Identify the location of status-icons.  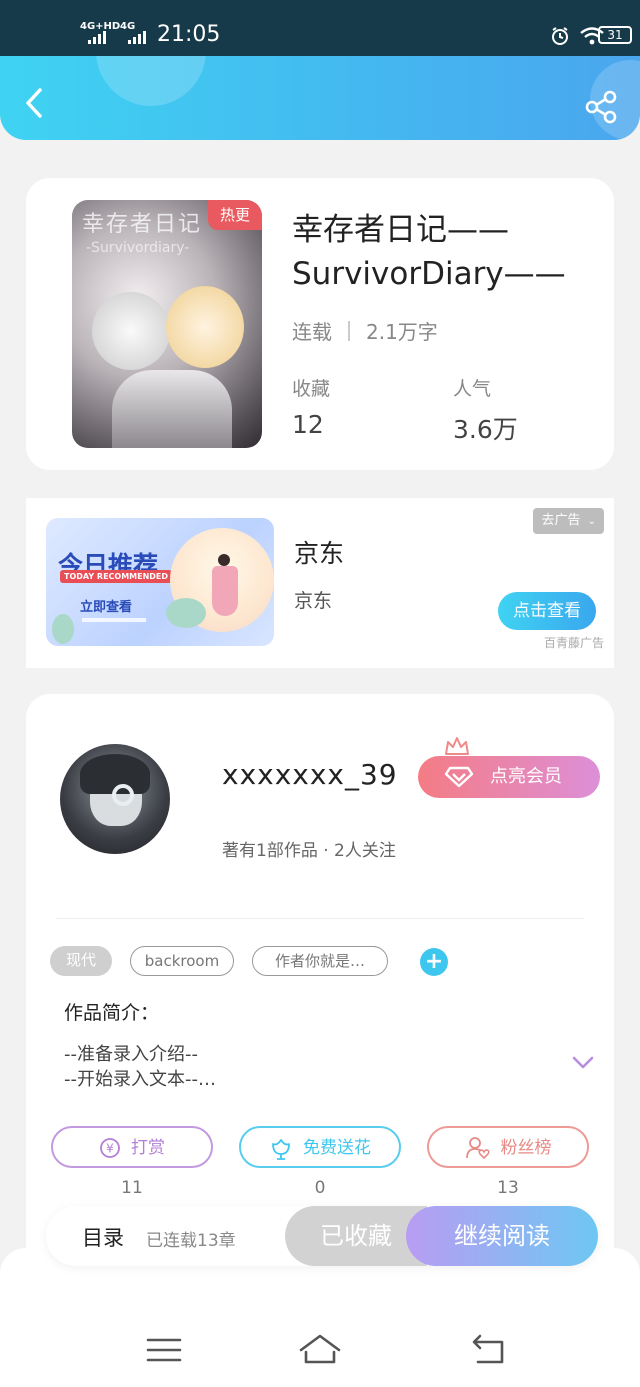
(577, 36).